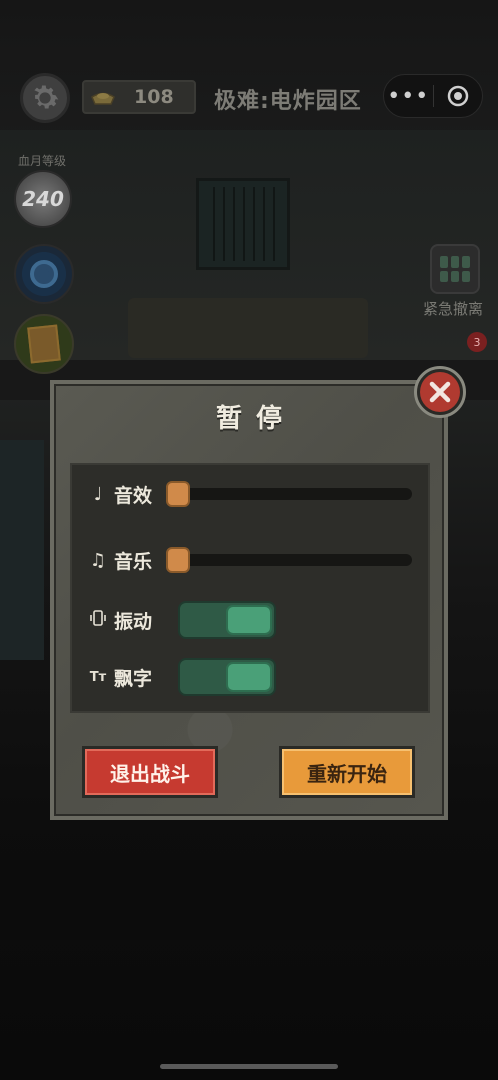 The image size is (498, 1080). I want to click on target-icon, so click(457, 96).